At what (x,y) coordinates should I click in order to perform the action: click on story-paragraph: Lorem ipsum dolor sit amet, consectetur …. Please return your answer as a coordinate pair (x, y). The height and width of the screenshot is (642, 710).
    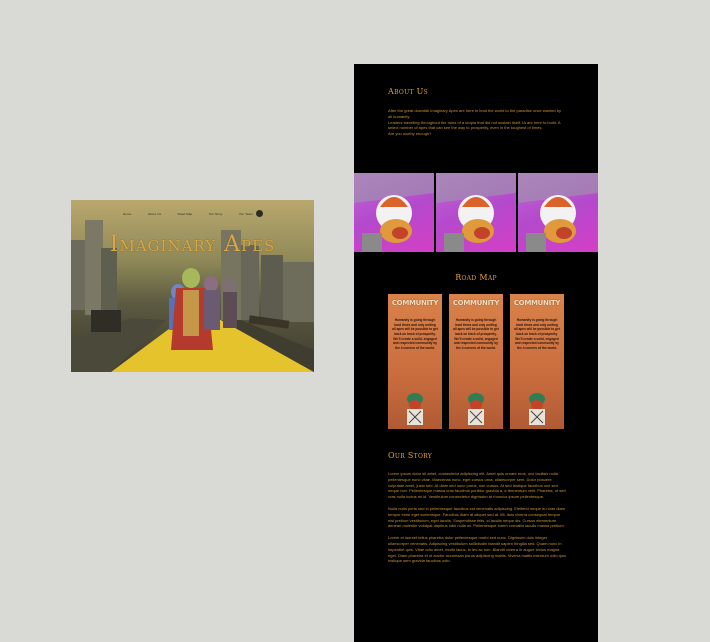
    Looking at the image, I should click on (477, 485).